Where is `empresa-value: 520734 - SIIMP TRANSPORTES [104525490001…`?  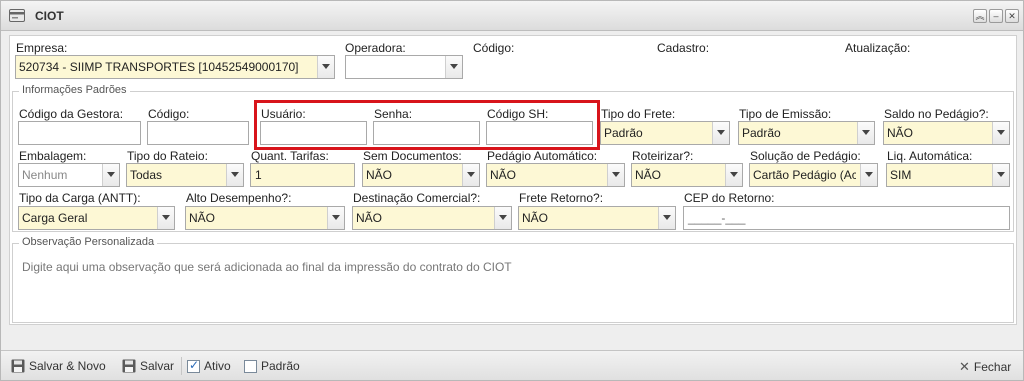
empresa-value: 520734 - SIIMP TRANSPORTES [104525490001… is located at coordinates (159, 67).